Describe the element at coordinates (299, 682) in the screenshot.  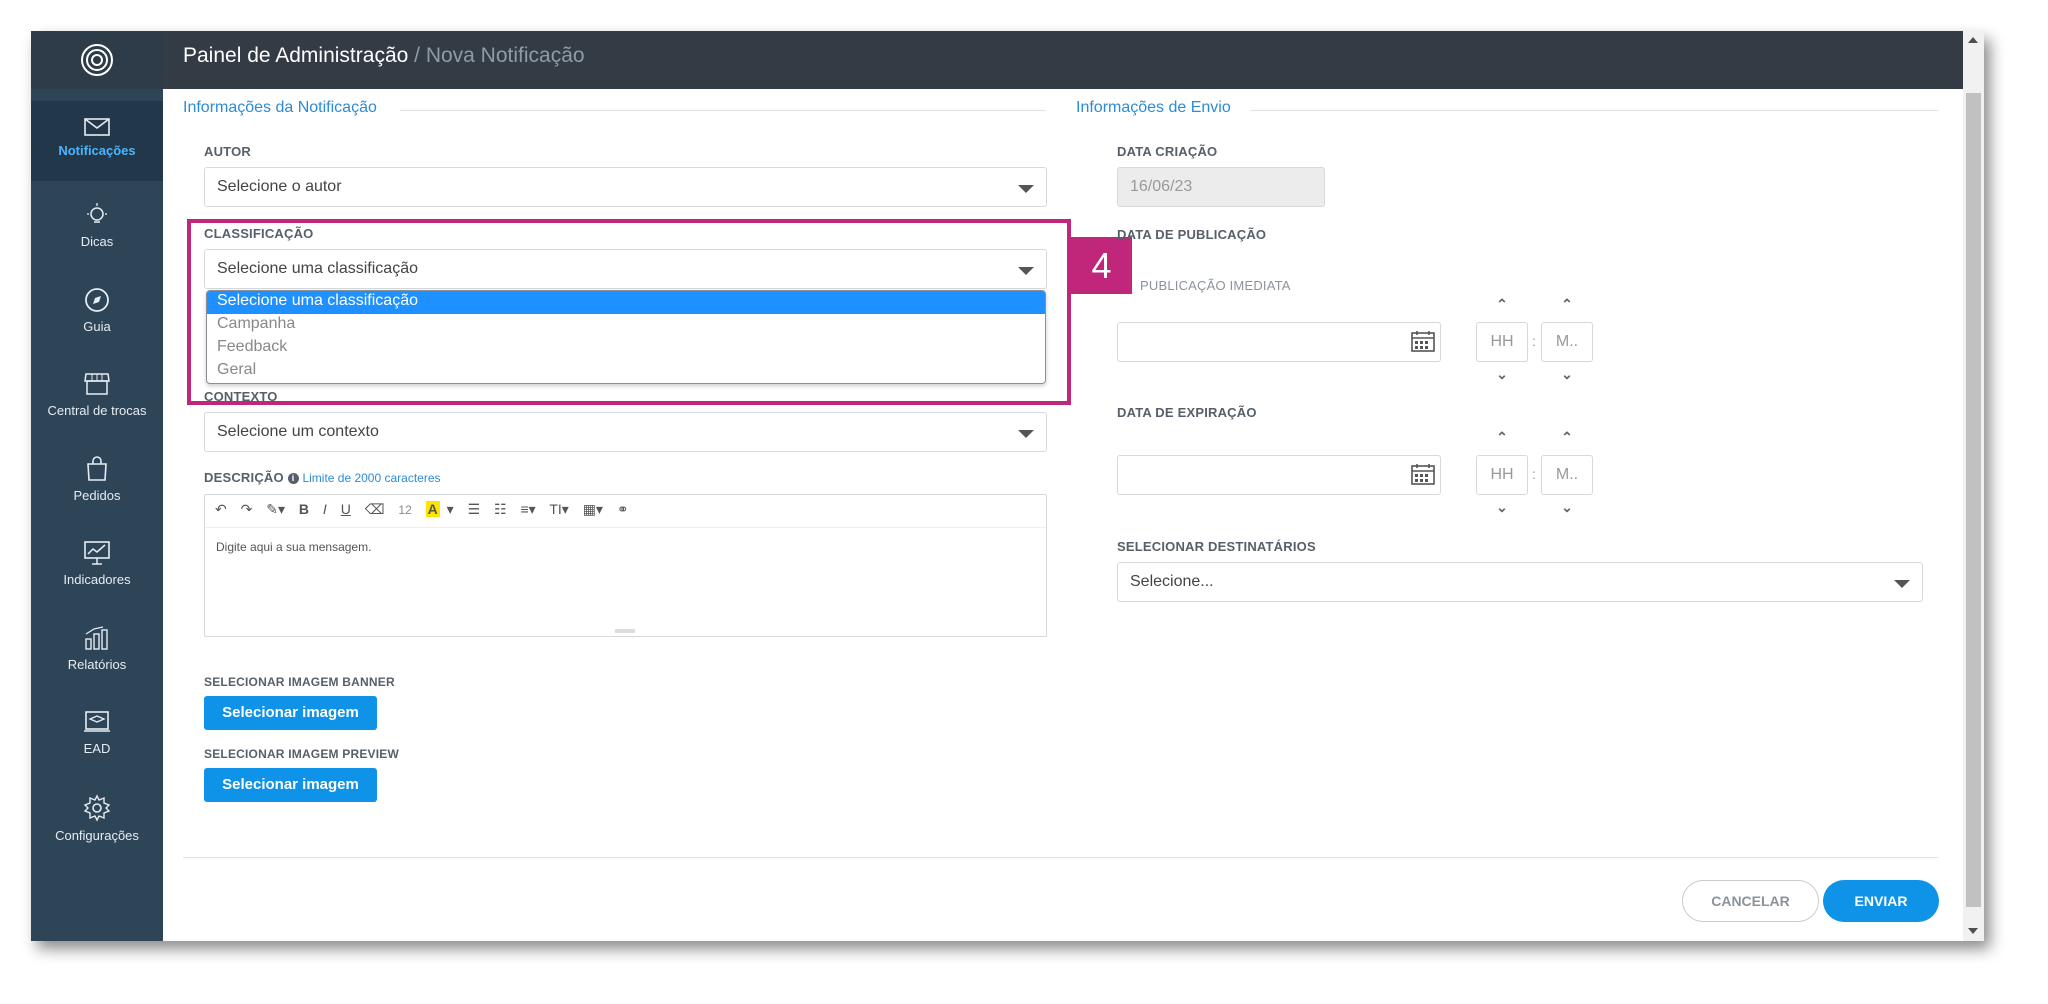
I see `banner-label: SELECIONAR IMAGEM BANNER` at that location.